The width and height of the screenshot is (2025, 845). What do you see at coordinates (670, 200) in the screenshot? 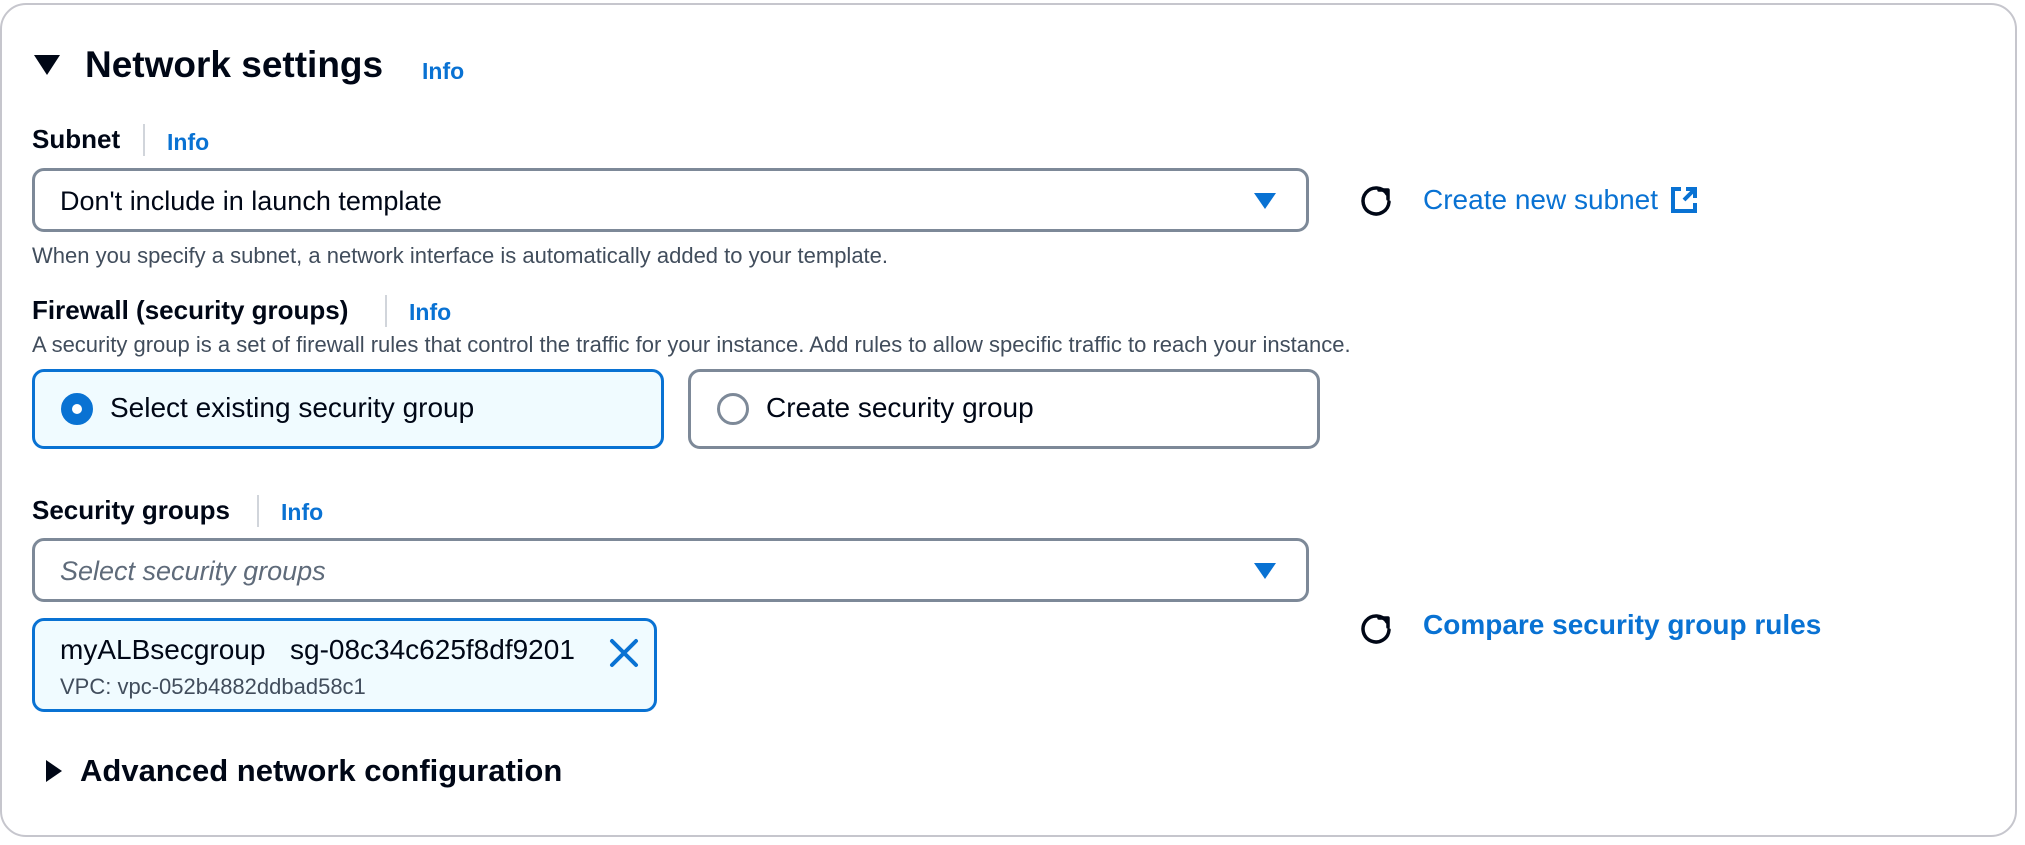
I see `subnet-select: Don't include in launch template` at bounding box center [670, 200].